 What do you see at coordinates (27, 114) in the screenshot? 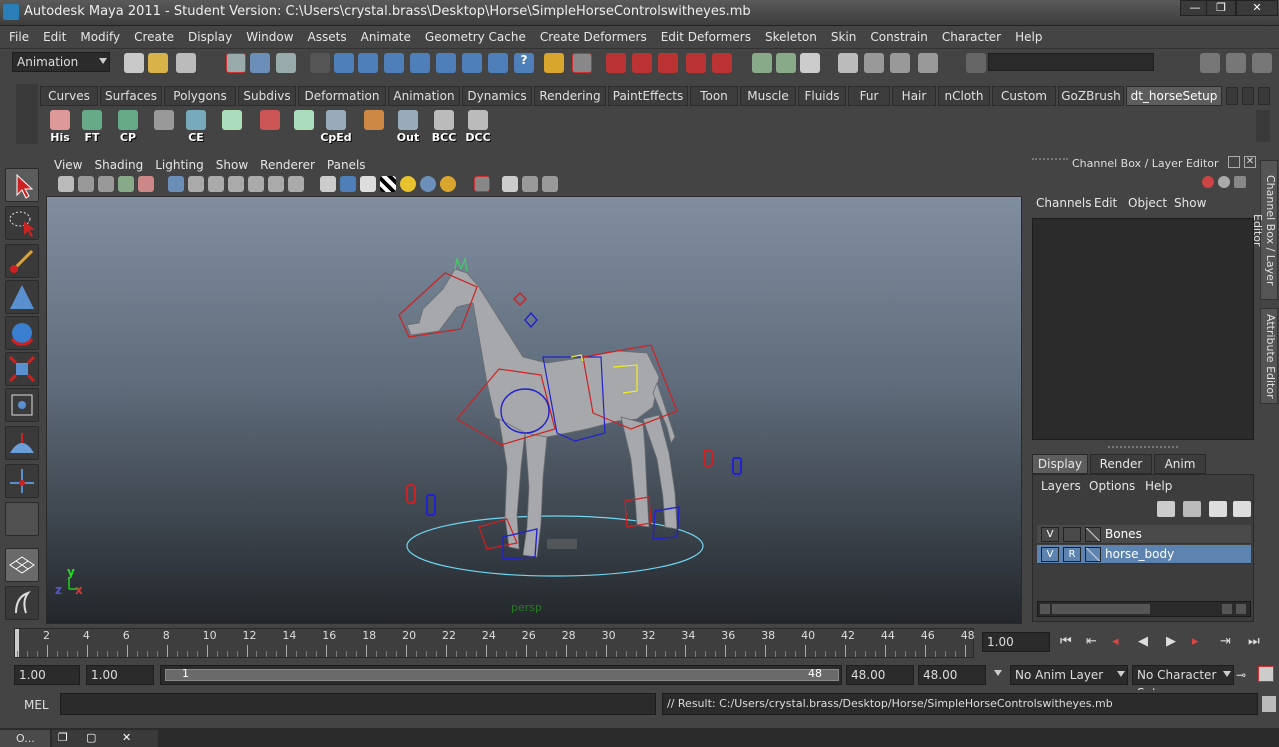
I see `shelf-menu-gutter` at bounding box center [27, 114].